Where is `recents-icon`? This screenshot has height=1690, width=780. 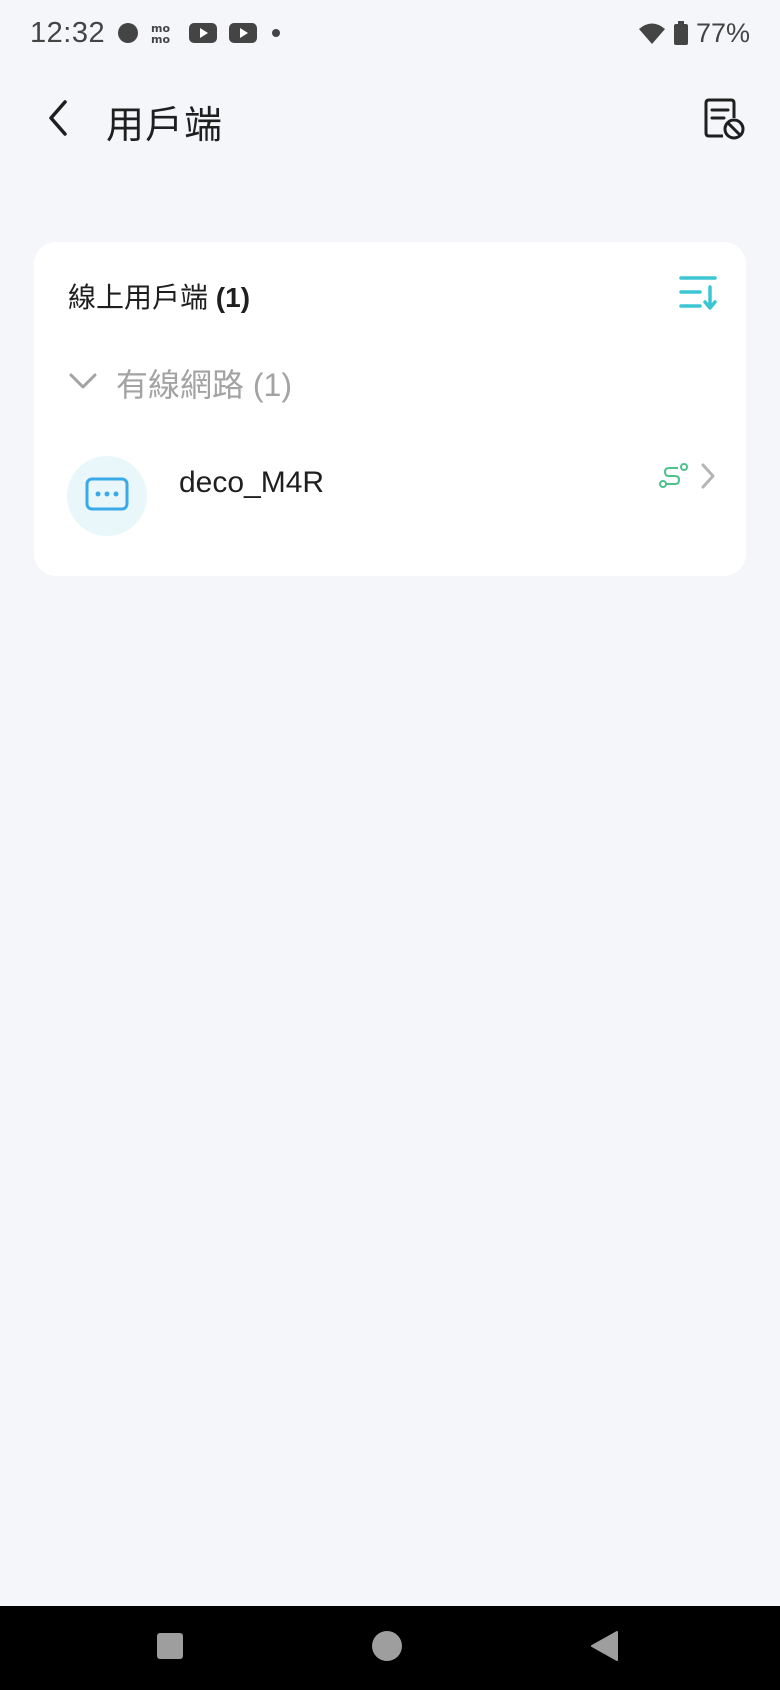
recents-icon is located at coordinates (170, 1648).